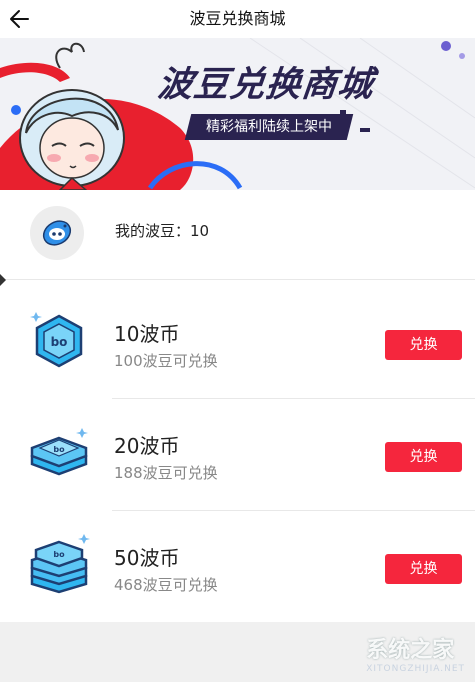 The width and height of the screenshot is (475, 682). I want to click on bean-balance: 我的波豆：10, so click(162, 231).